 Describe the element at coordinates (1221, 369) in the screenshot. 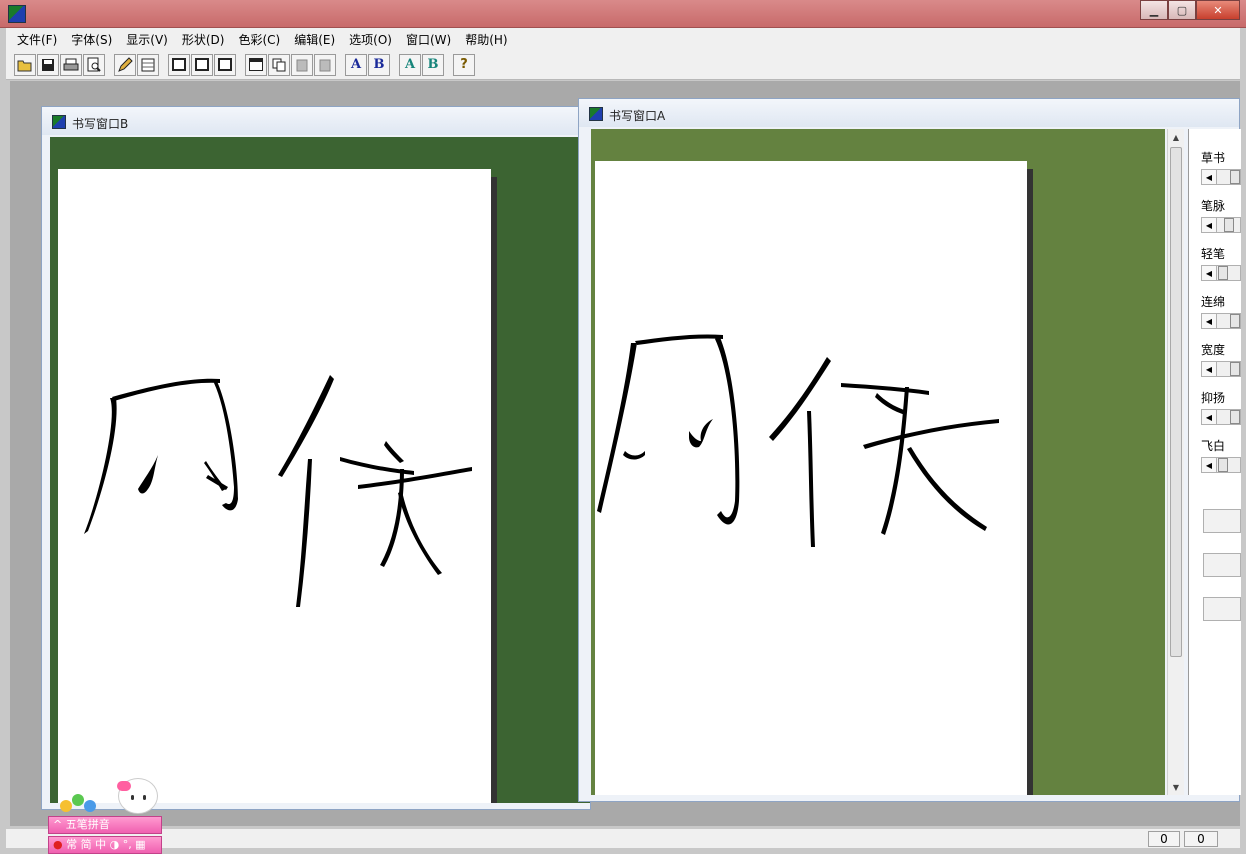

I see `slider-width: ◀` at that location.